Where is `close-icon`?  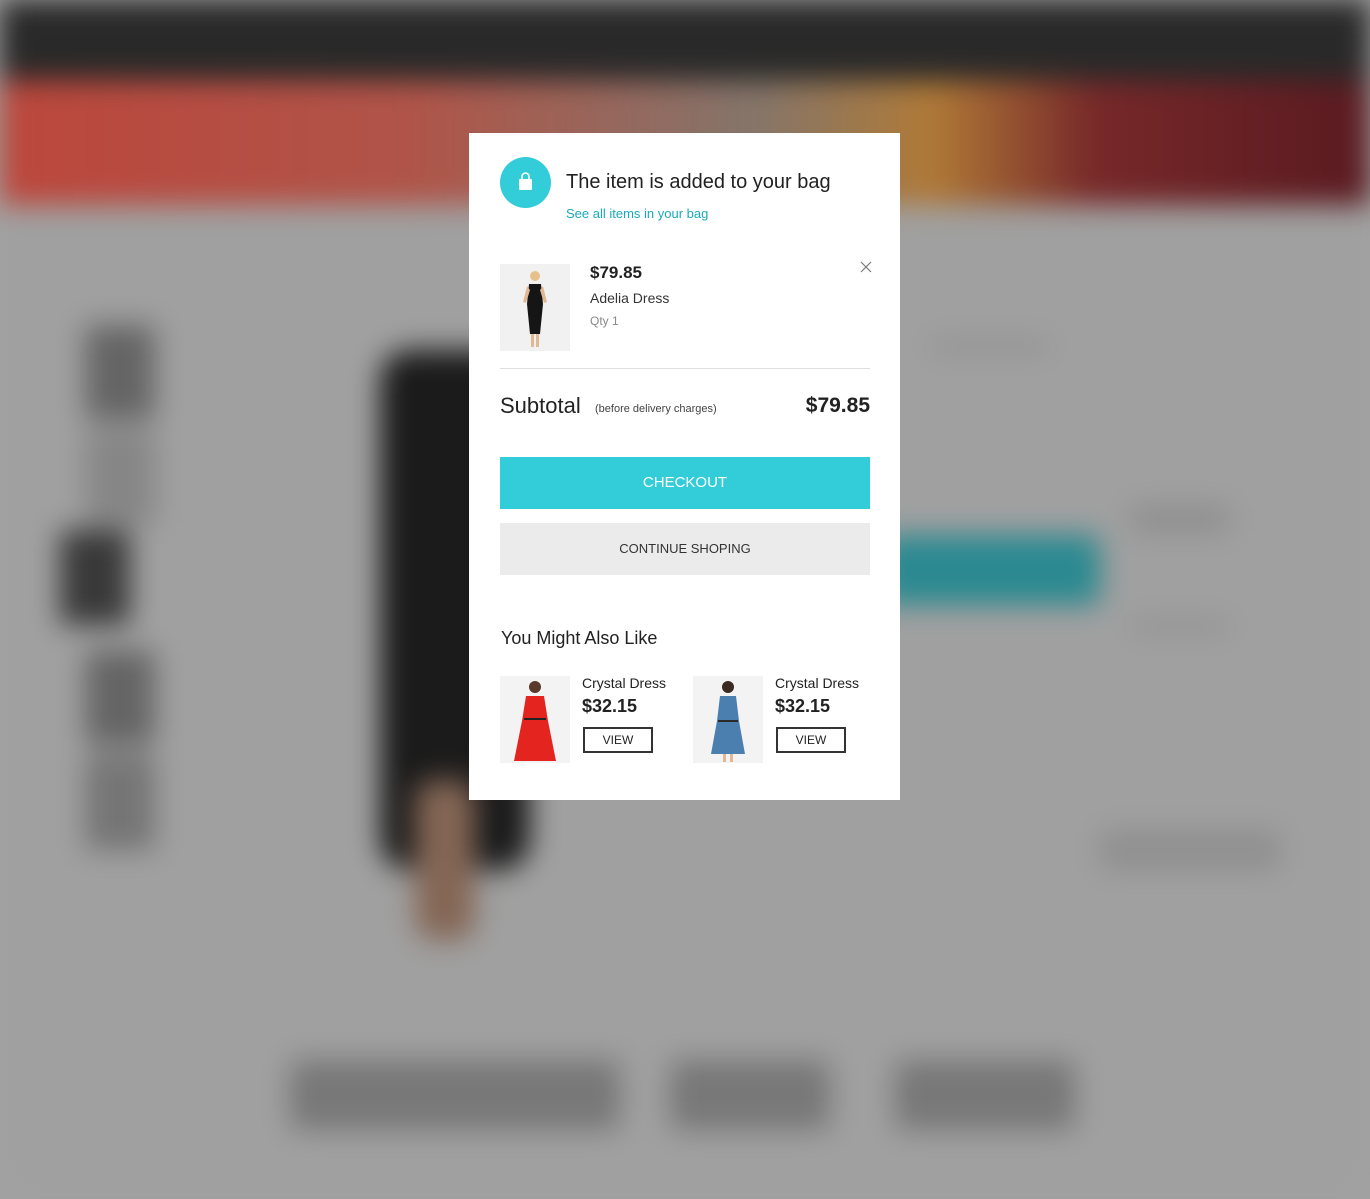
close-icon is located at coordinates (866, 267).